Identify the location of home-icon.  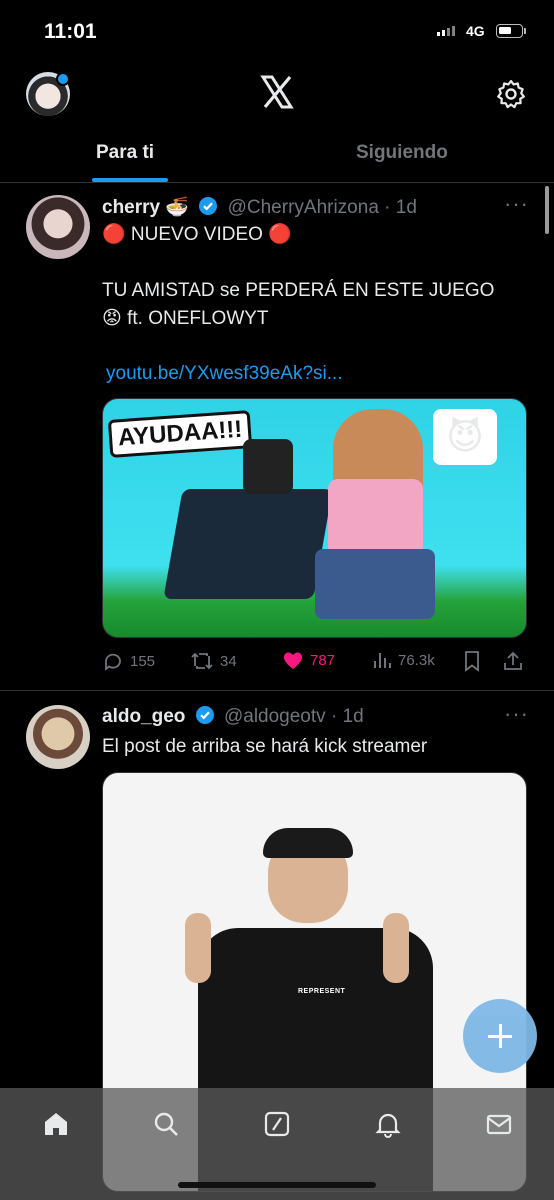
(56, 1124).